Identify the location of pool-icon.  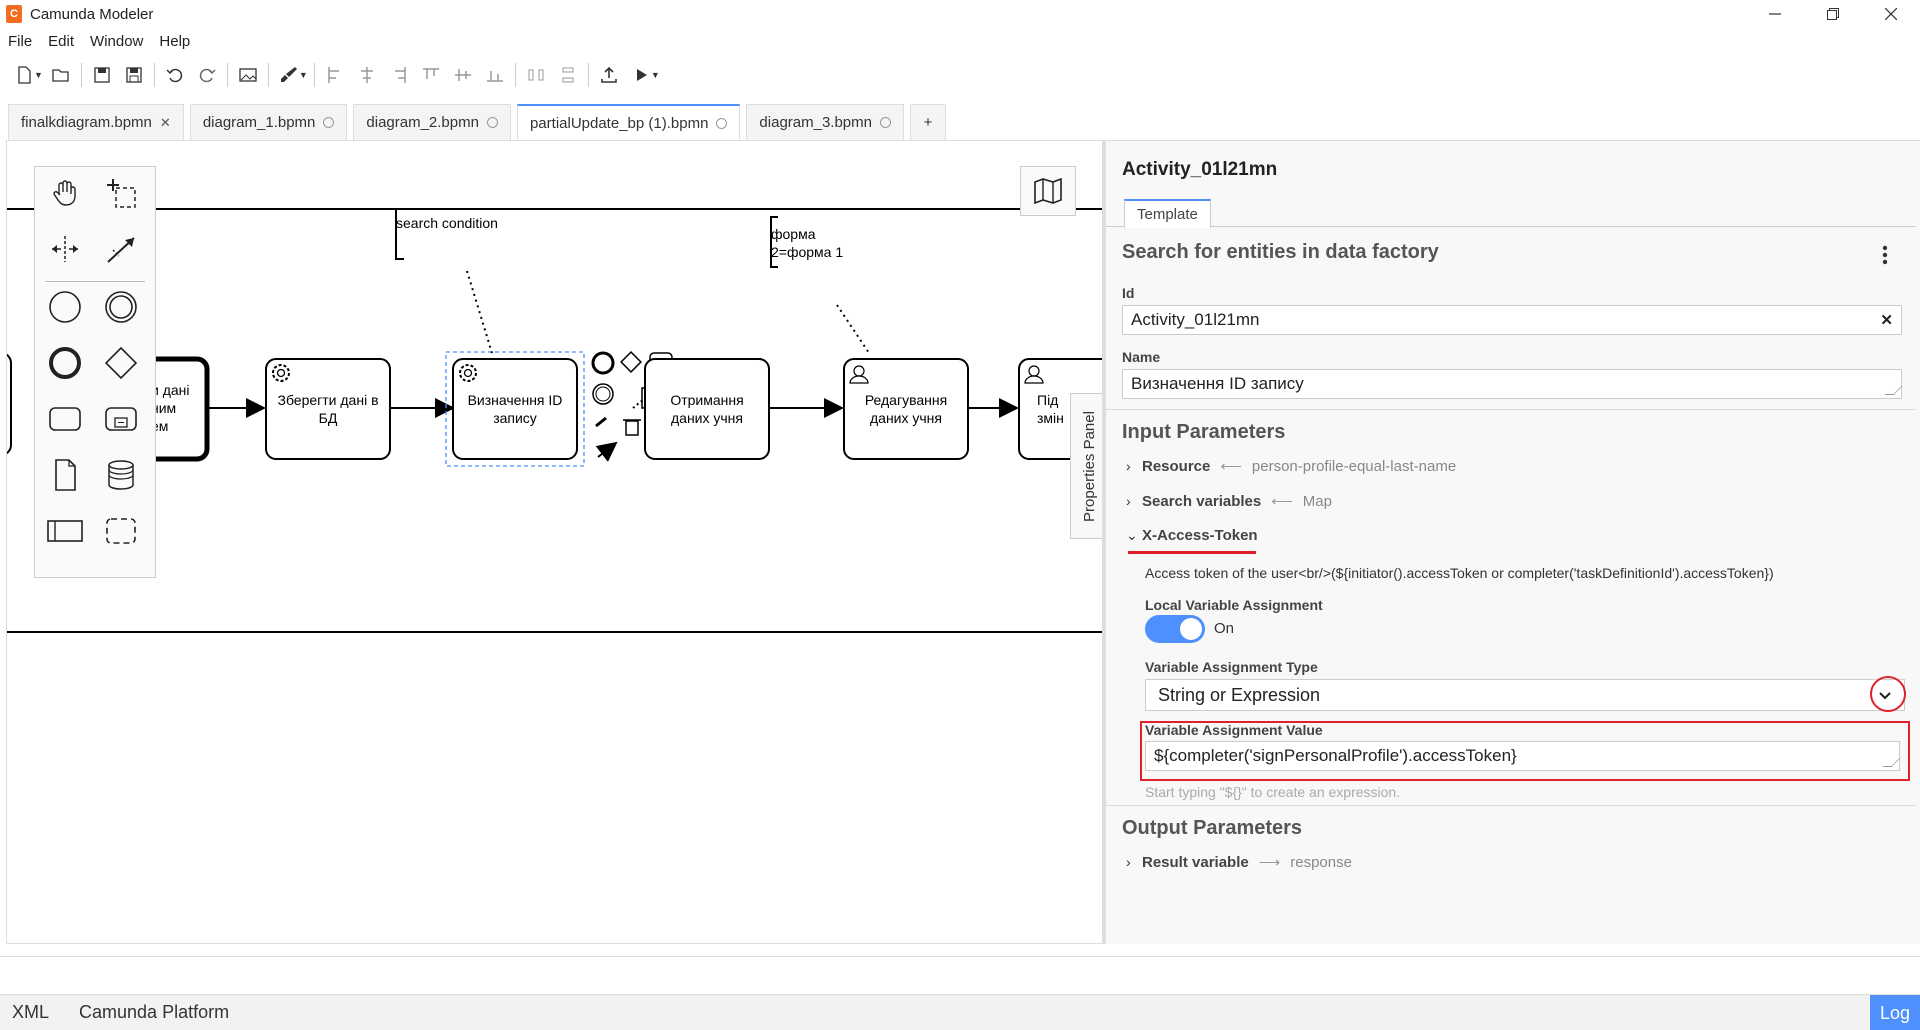
(65, 531).